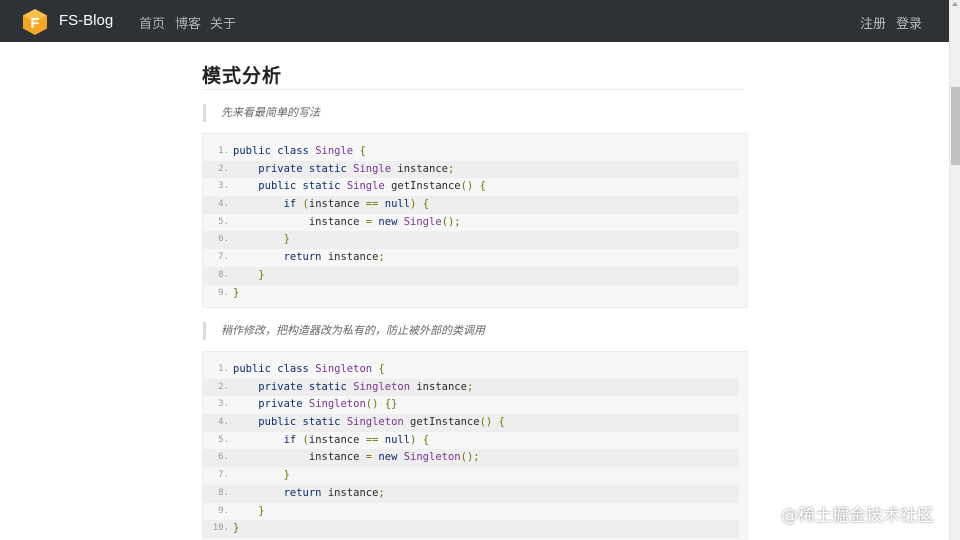 Image resolution: width=960 pixels, height=540 pixels. What do you see at coordinates (486, 152) in the screenshot?
I see `code-text: public class Single {` at bounding box center [486, 152].